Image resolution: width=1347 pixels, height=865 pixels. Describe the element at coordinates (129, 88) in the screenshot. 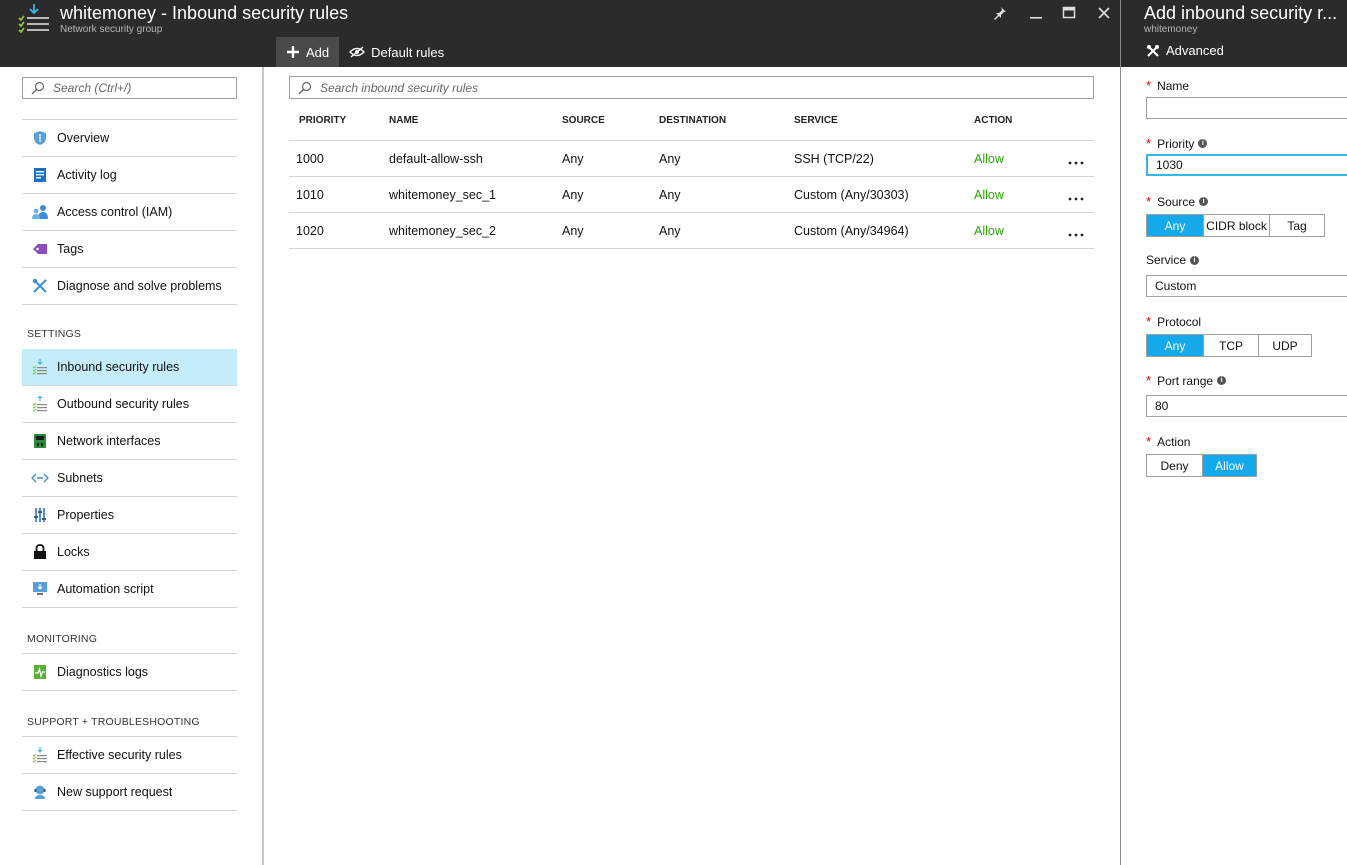

I see `menu-search-input: Search (Ctrl+/)` at that location.